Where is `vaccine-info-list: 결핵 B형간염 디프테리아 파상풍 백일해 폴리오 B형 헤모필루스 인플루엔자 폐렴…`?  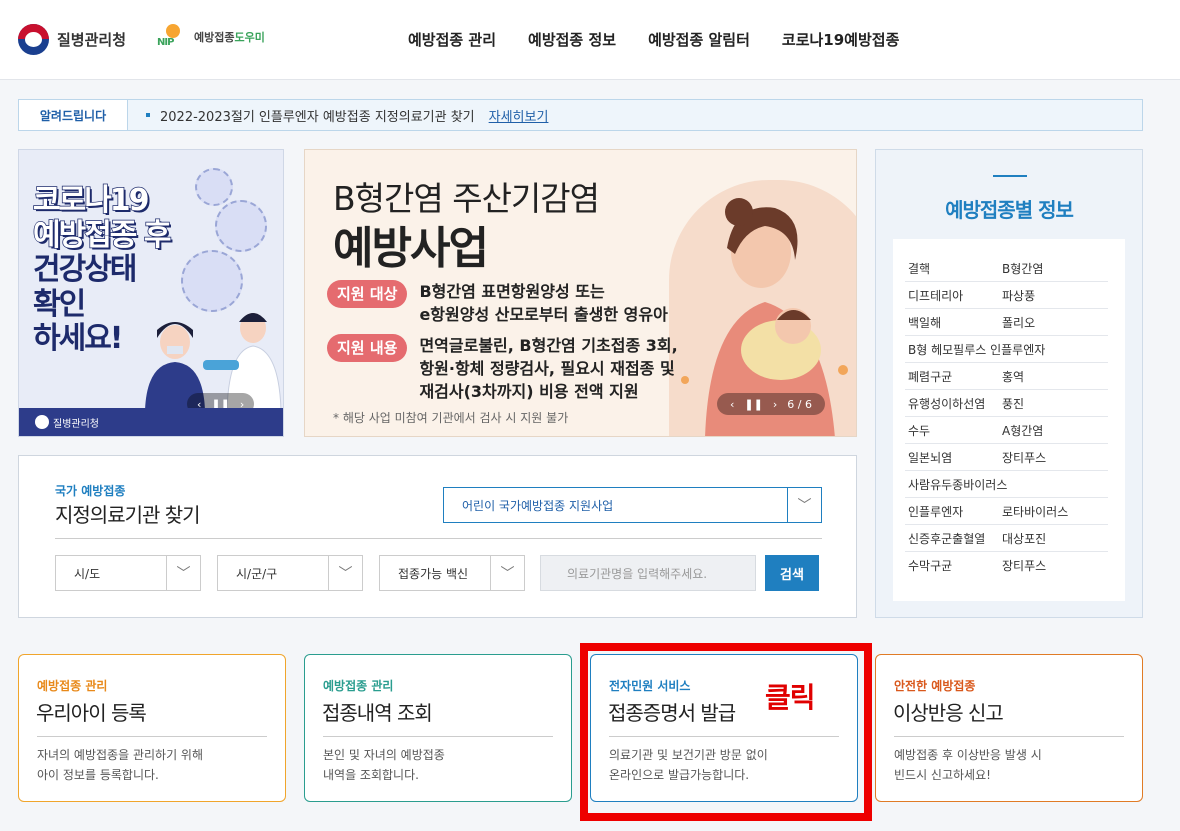 vaccine-info-list: 결핵 B형간염 디프테리아 파상풍 백일해 폴리오 B형 헤모필루스 인플루엔자 폐렴… is located at coordinates (1009, 420).